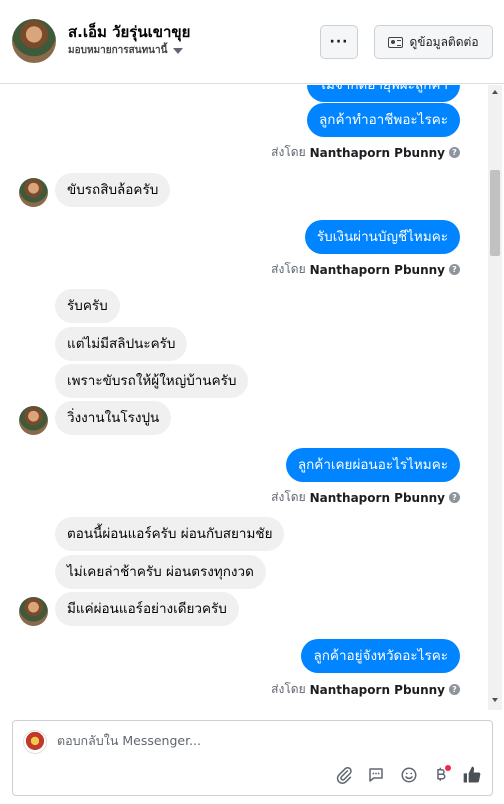  Describe the element at coordinates (118, 50) in the screenshot. I see `assign-label: มอบหมายการสนทนานี้` at that location.